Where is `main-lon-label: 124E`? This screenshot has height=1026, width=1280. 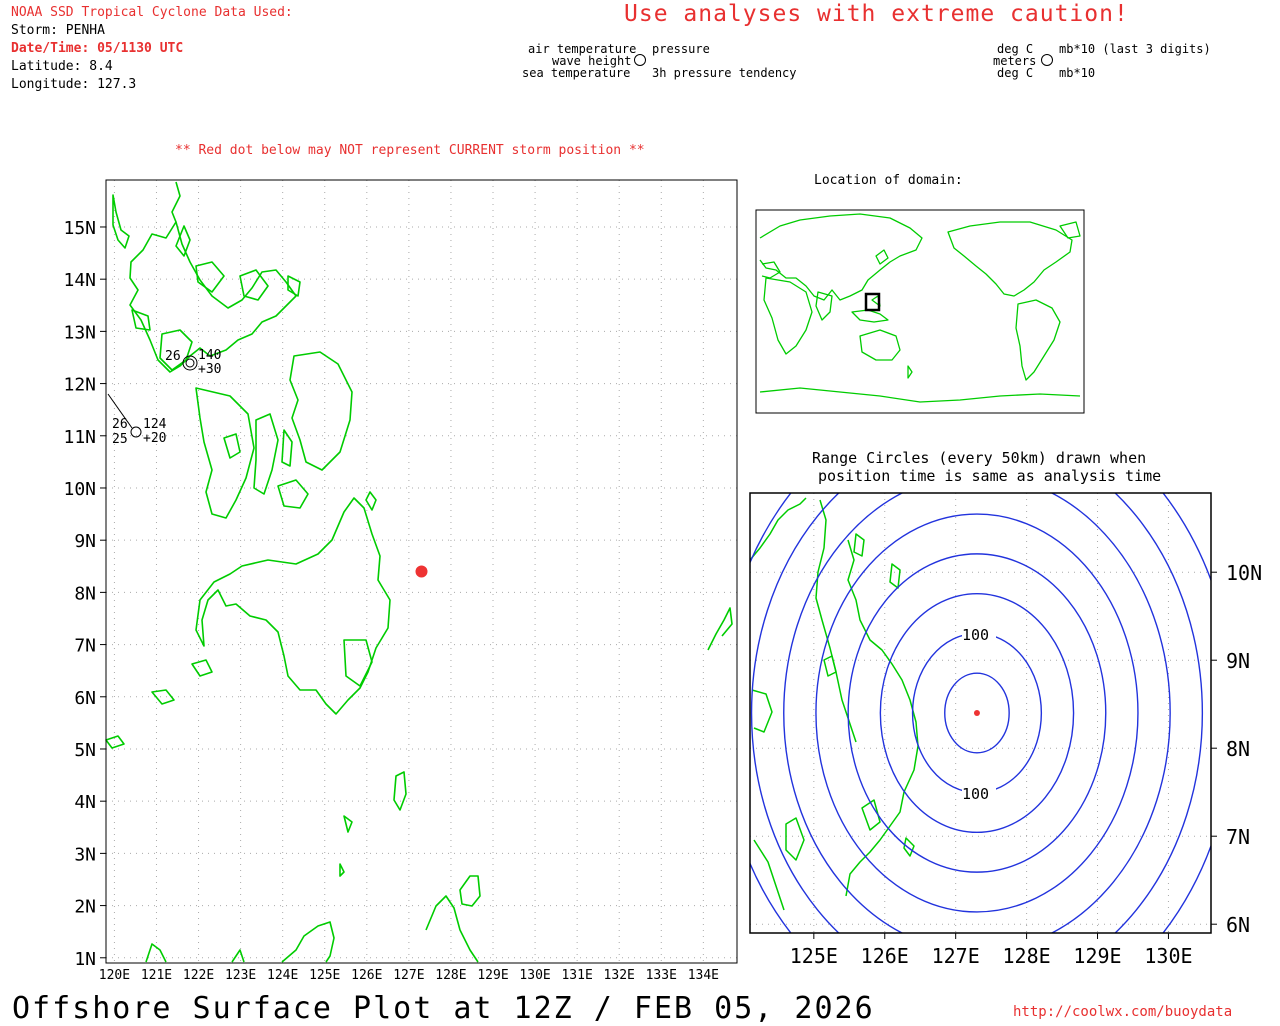
main-lon-label: 124E is located at coordinates (282, 975).